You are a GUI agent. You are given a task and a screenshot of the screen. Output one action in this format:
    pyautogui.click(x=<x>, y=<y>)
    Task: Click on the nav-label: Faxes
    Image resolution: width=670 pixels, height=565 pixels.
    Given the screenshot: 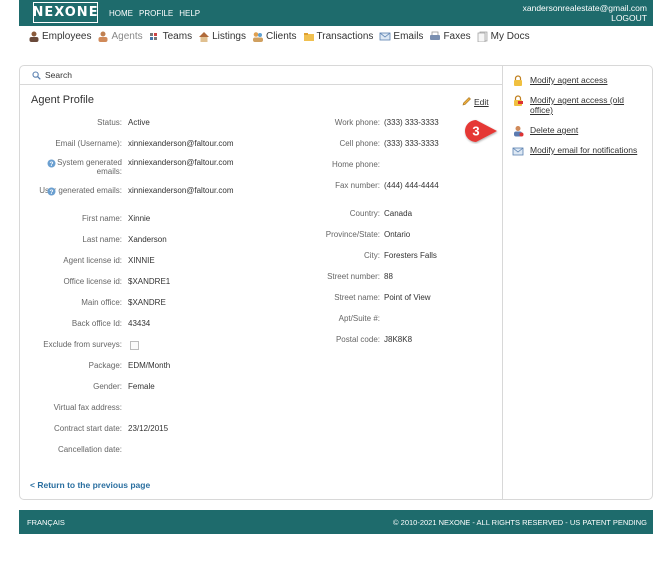 What is the action you would take?
    pyautogui.click(x=457, y=36)
    